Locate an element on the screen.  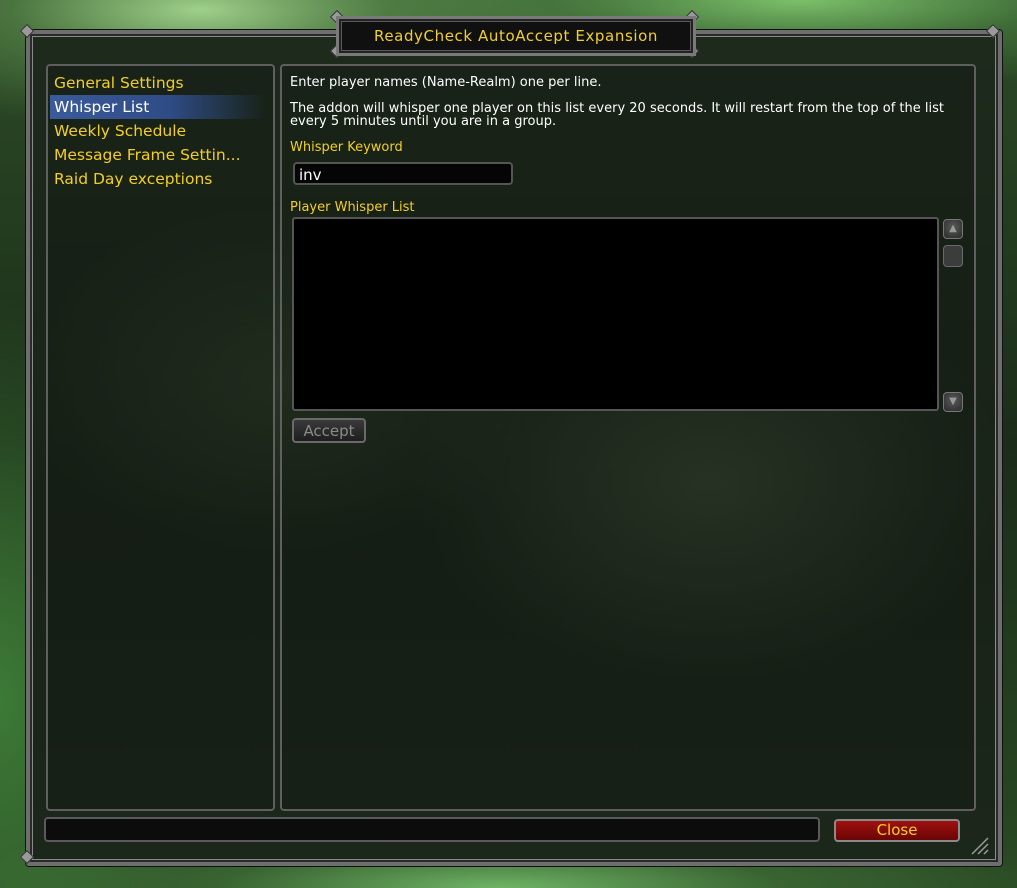
window-title: ReadyCheck AutoAccept Expansion is located at coordinates (516, 36).